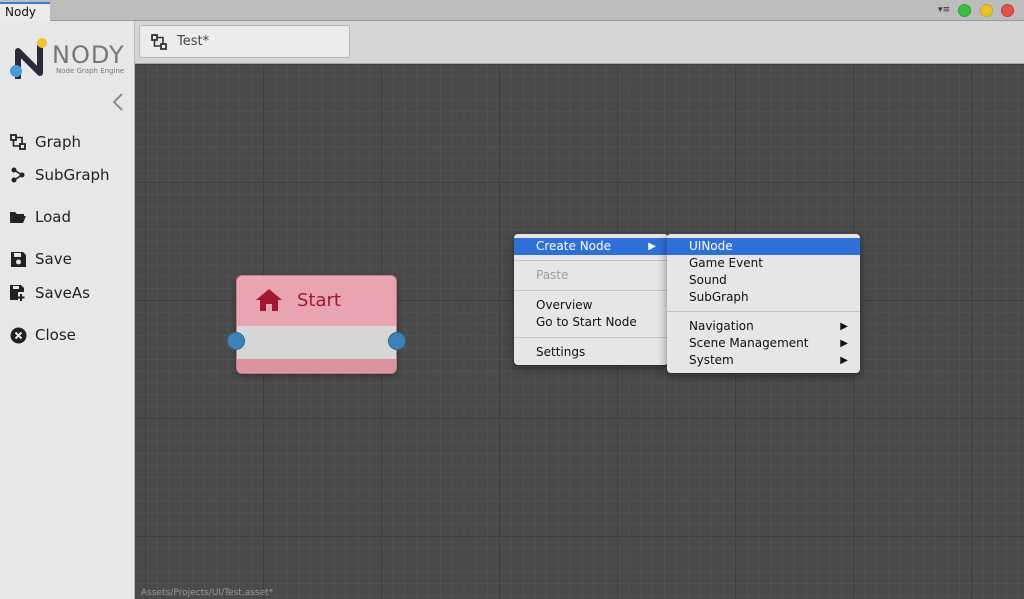 Image resolution: width=1024 pixels, height=599 pixels. What do you see at coordinates (118, 104) in the screenshot?
I see `chevron-left-icon` at bounding box center [118, 104].